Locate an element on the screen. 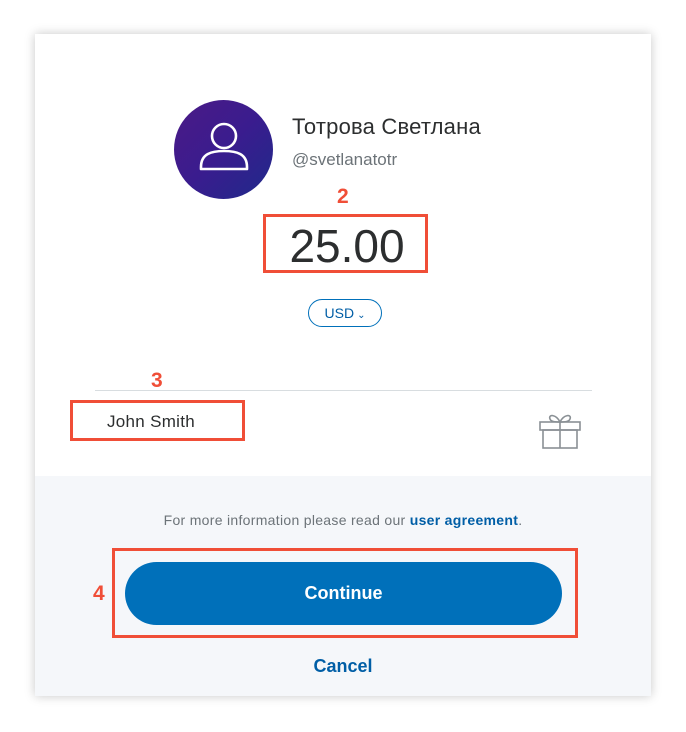  annotation-box-amount is located at coordinates (345, 243).